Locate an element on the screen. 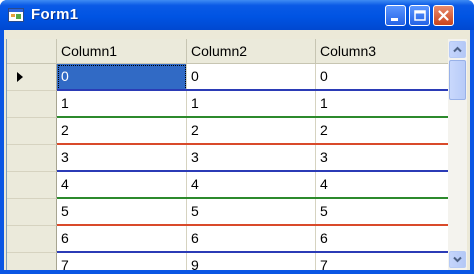  table-row: 666 is located at coordinates (228, 239).